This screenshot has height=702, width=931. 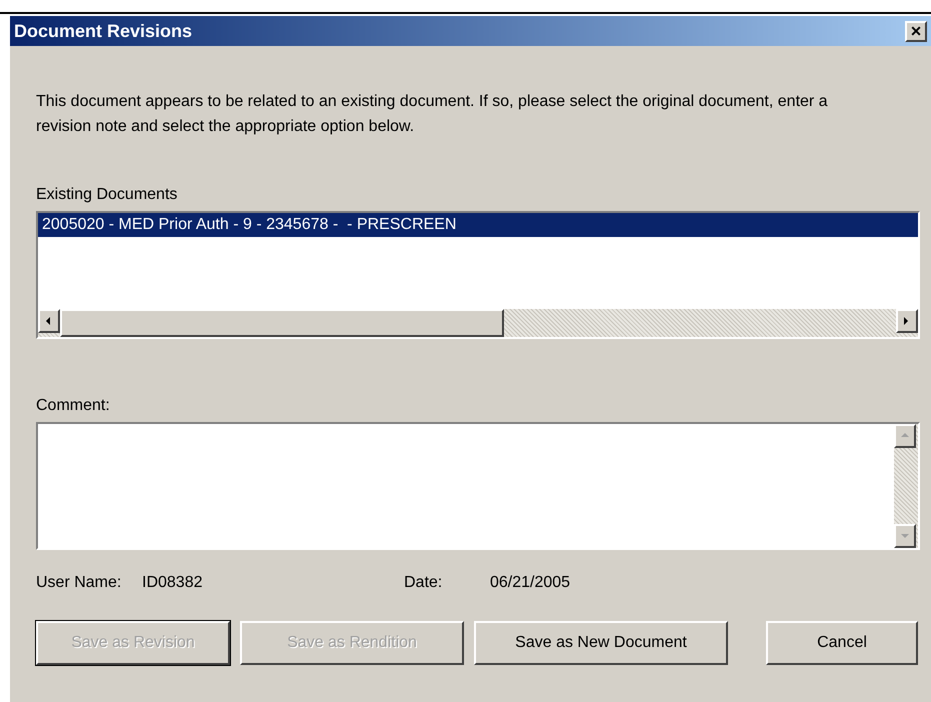 I want to click on dialog-button: Cancel, so click(x=842, y=643).